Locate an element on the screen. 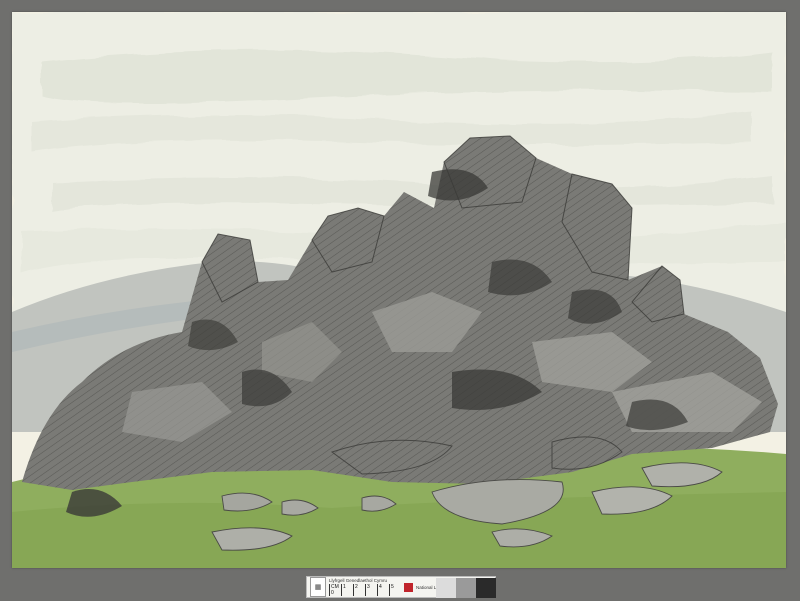  grey-swatch-dark is located at coordinates (486, 588).